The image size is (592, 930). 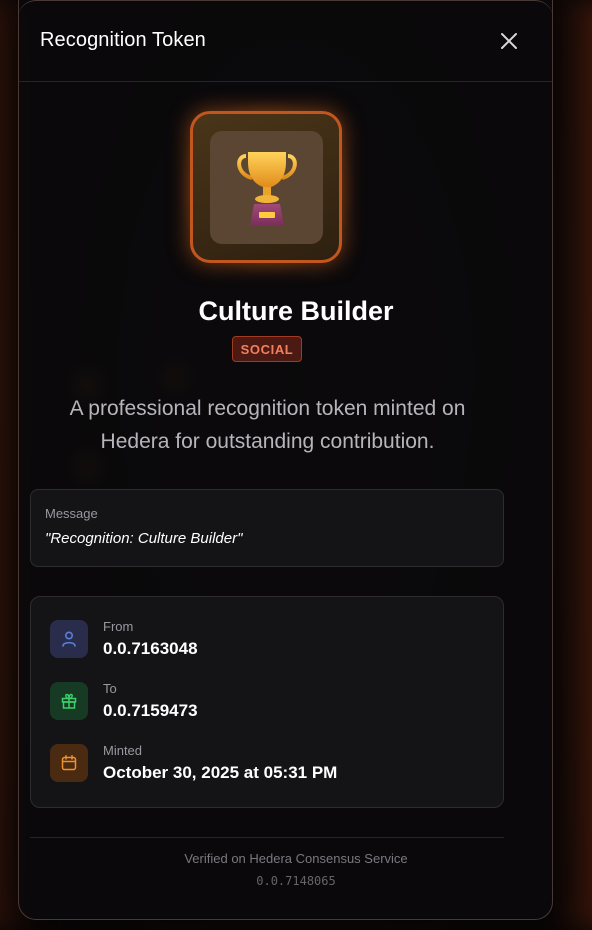 What do you see at coordinates (572, 465) in the screenshot?
I see `backdrop-glow-right` at bounding box center [572, 465].